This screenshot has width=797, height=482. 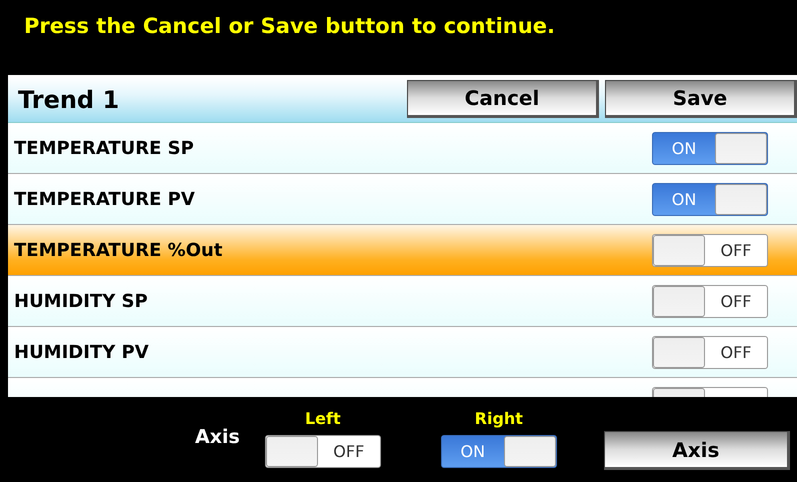 I want to click on header-button: Cancel, so click(x=503, y=99).